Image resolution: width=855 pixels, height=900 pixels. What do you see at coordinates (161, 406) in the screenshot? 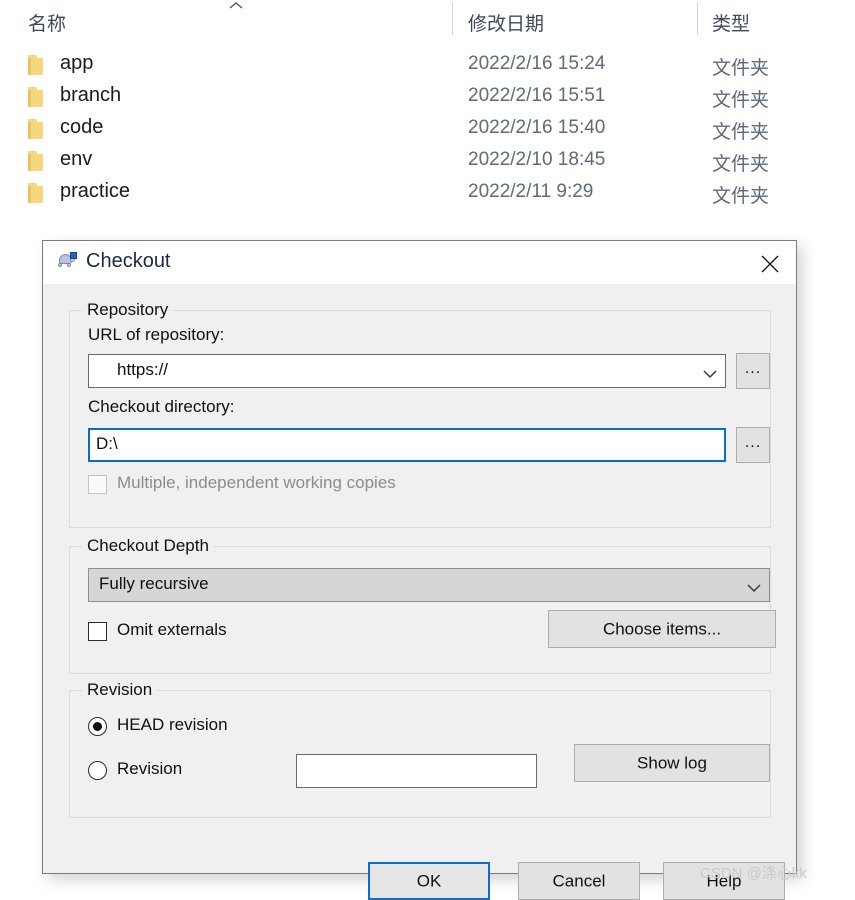
I see `directory-label: Checkout directory:` at bounding box center [161, 406].